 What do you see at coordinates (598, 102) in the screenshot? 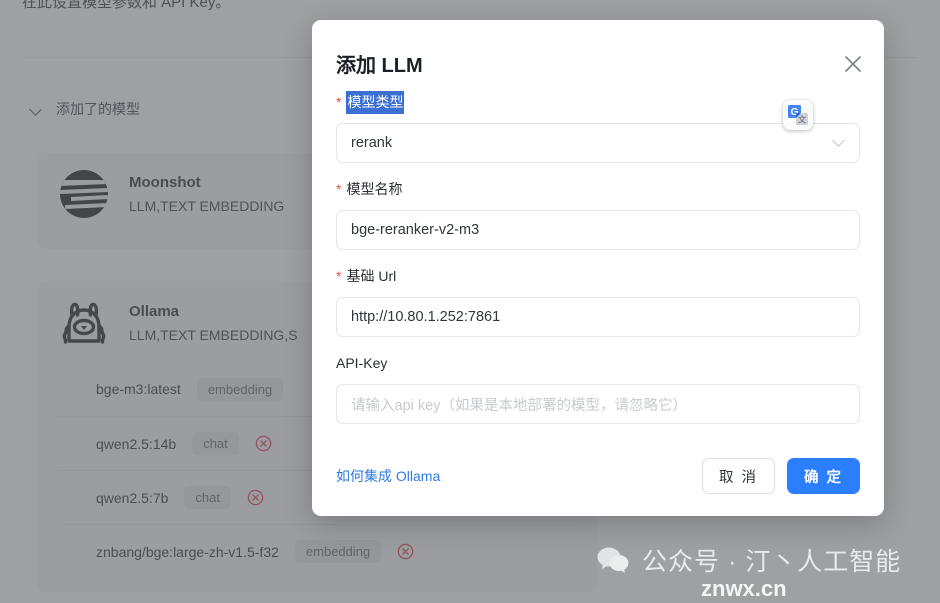
I see `field-label: * 模型类型` at bounding box center [598, 102].